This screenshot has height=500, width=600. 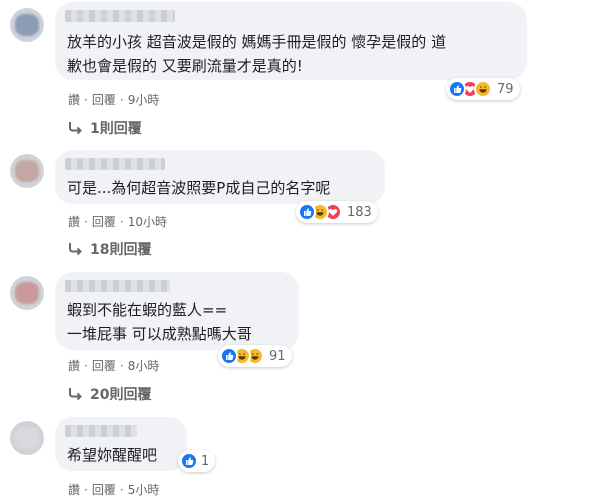 What do you see at coordinates (144, 365) in the screenshot?
I see `timestamp: 8小時` at bounding box center [144, 365].